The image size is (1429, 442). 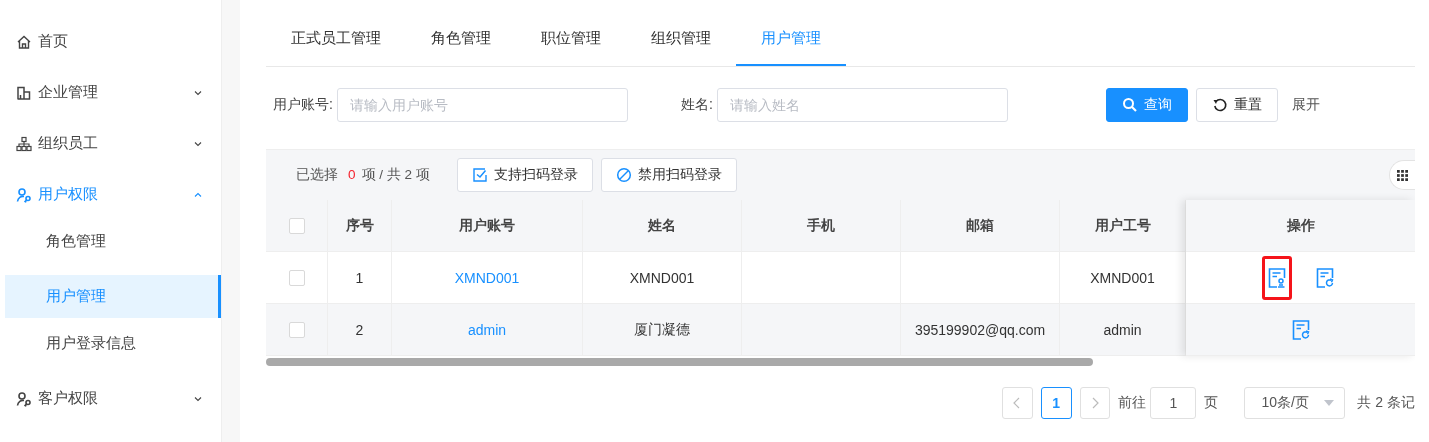 What do you see at coordinates (461, 39) in the screenshot?
I see `tab: 角色管理` at bounding box center [461, 39].